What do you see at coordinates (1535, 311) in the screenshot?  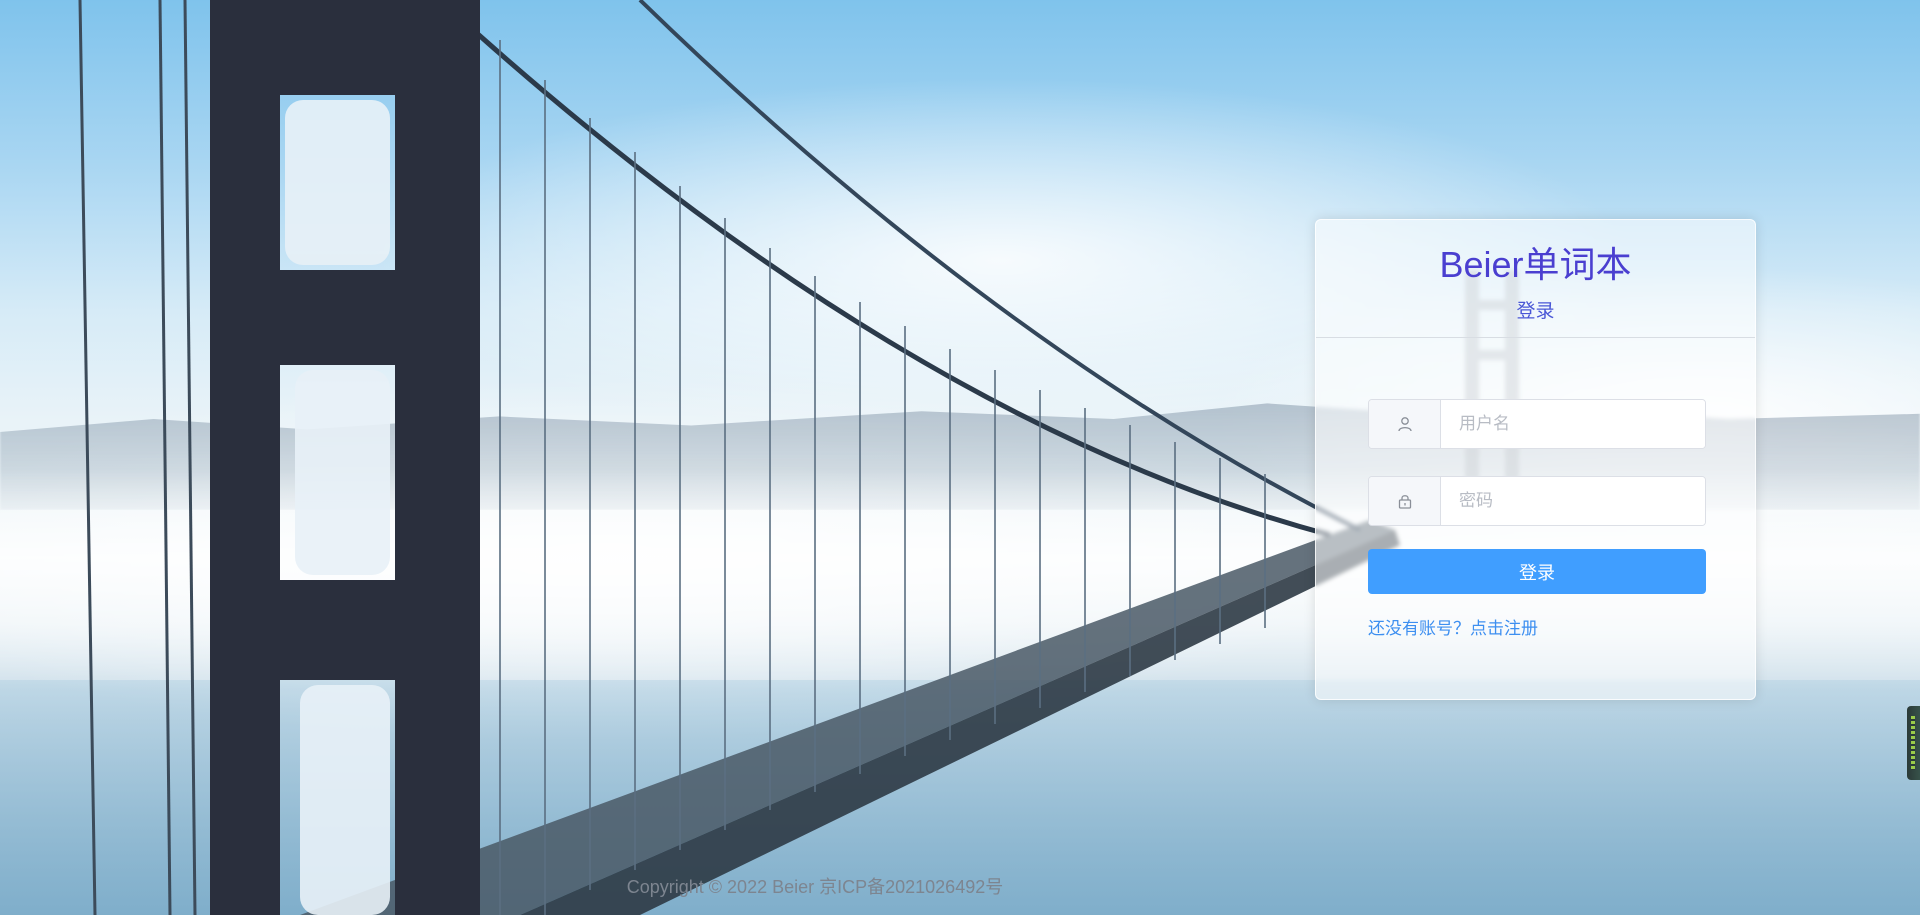 I see `login-subtitle: 登录` at bounding box center [1535, 311].